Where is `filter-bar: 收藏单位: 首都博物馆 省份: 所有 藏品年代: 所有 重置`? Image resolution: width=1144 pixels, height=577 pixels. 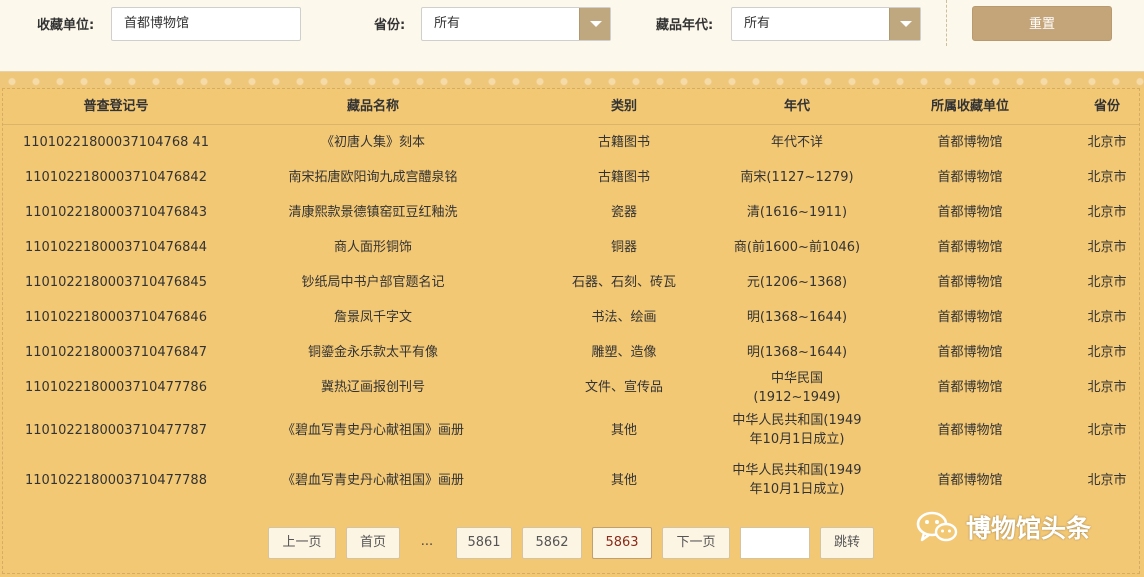 filter-bar: 收藏单位: 首都博物馆 省份: 所有 藏品年代: 所有 重置 is located at coordinates (572, 36).